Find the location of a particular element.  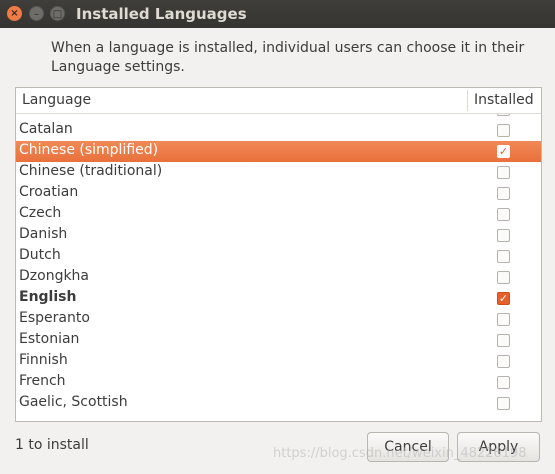

table-row: Gaelic, Scottish is located at coordinates (278, 403).